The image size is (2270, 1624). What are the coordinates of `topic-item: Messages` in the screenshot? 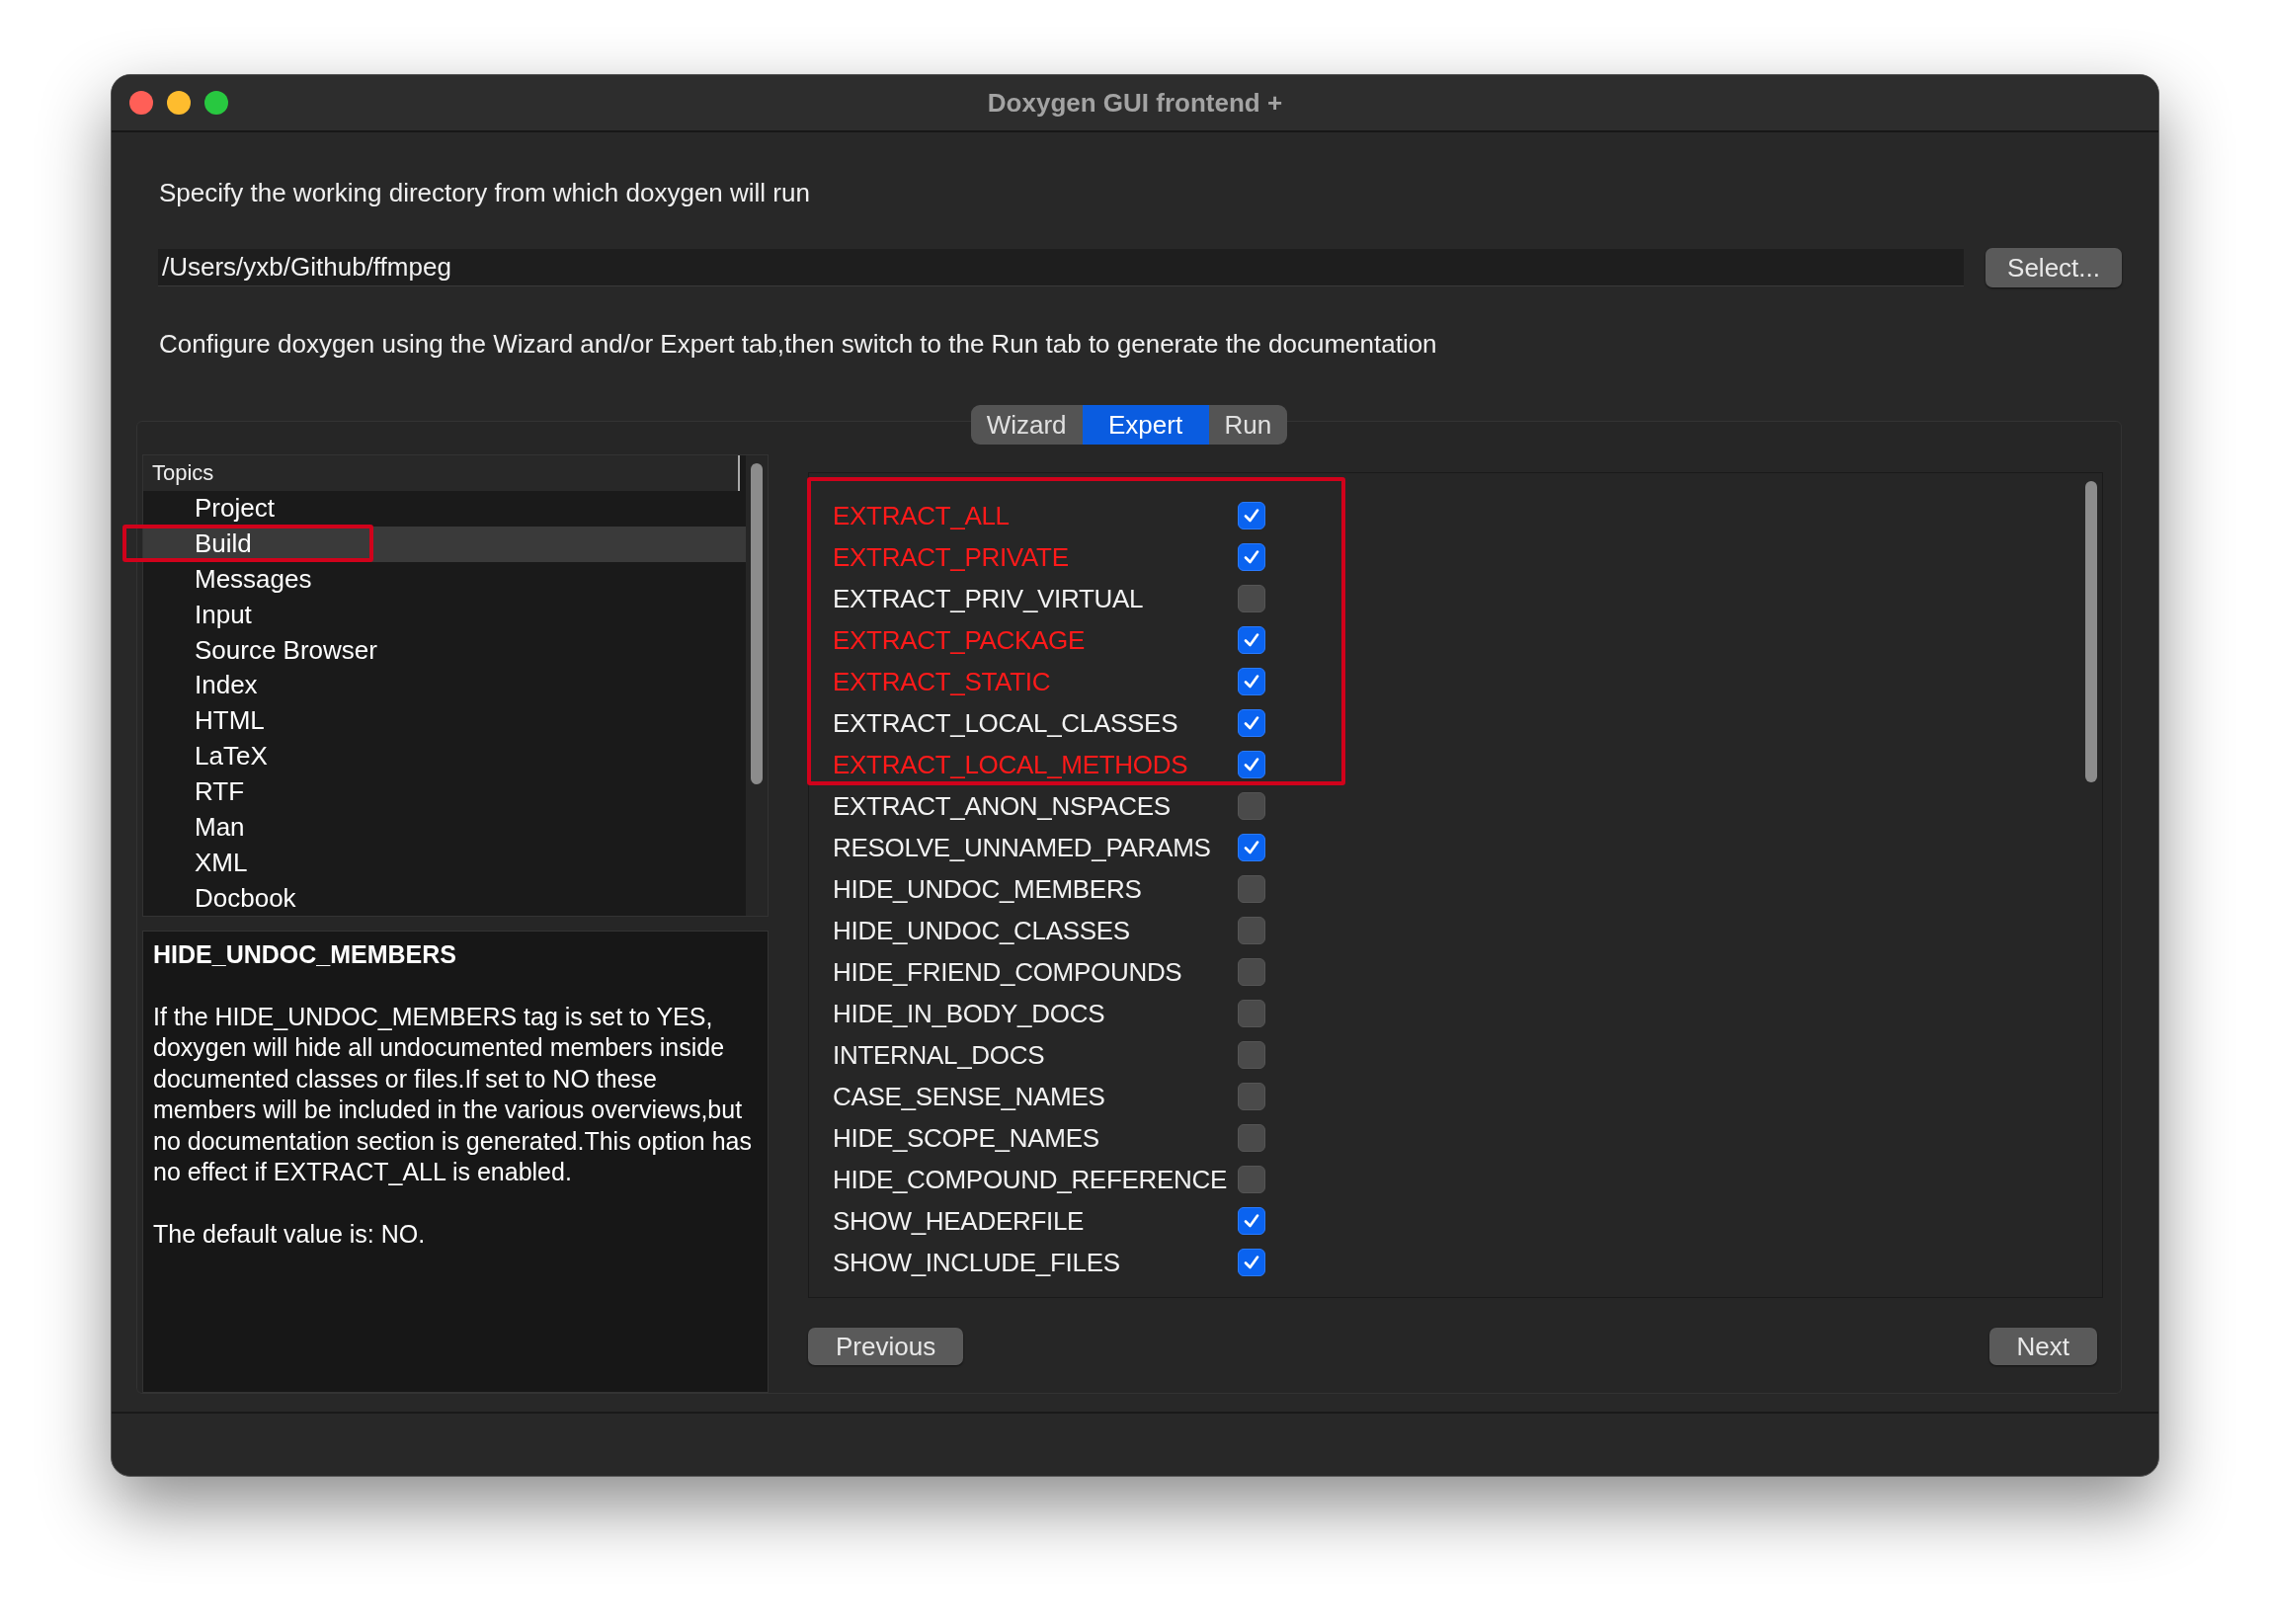 It's located at (445, 579).